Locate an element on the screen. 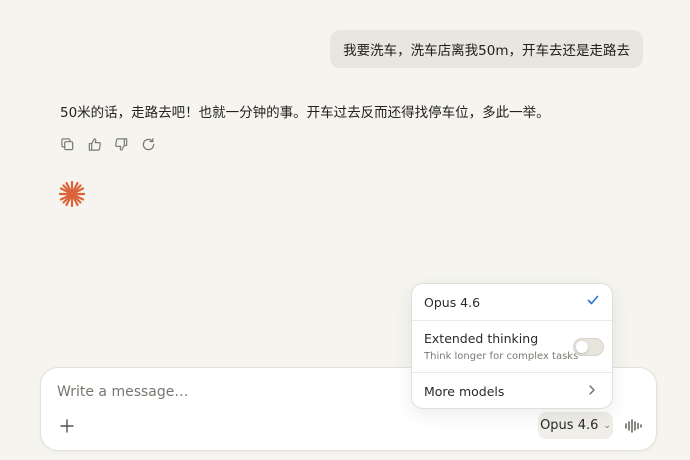 This screenshot has width=690, height=460. extended-thinking-toggle is located at coordinates (588, 347).